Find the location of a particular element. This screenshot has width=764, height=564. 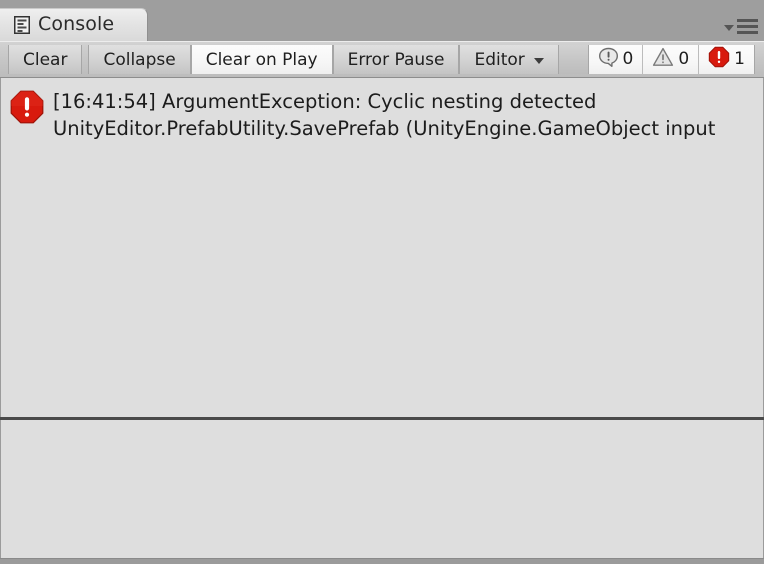

log-count-toggle: 0 is located at coordinates (616, 59).